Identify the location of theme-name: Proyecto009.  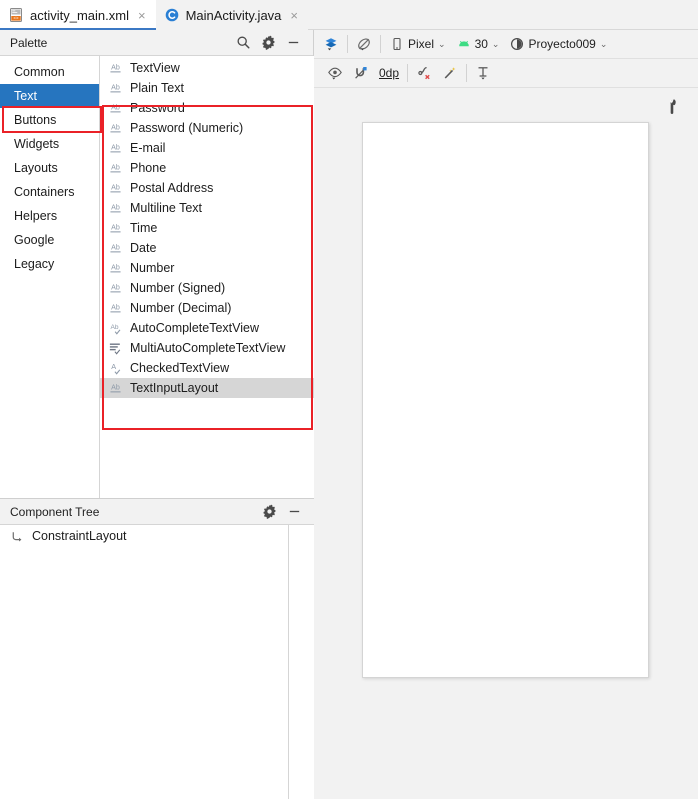
(562, 44).